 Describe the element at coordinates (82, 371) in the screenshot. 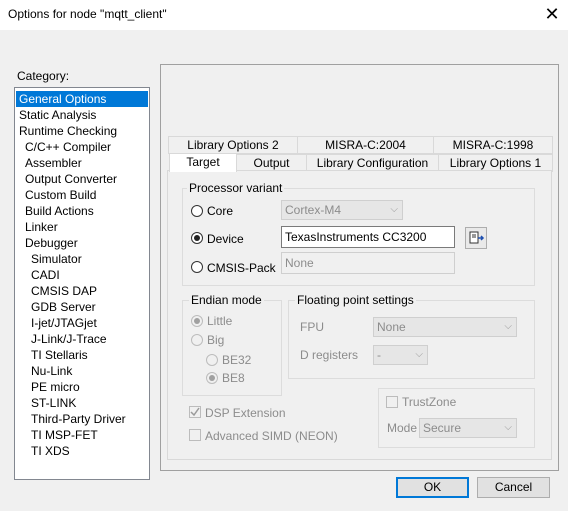

I see `category-item-nu-link: Nu-Link` at that location.